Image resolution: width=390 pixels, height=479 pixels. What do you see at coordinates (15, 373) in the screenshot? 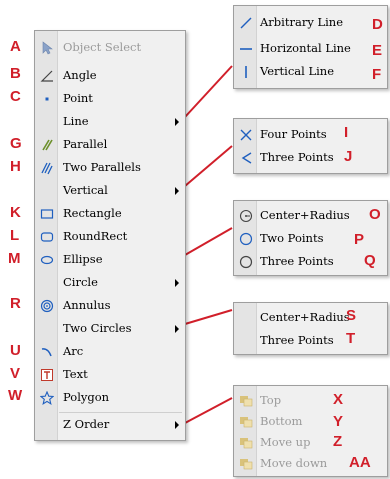
I see `annotation-letter: V` at bounding box center [15, 373].